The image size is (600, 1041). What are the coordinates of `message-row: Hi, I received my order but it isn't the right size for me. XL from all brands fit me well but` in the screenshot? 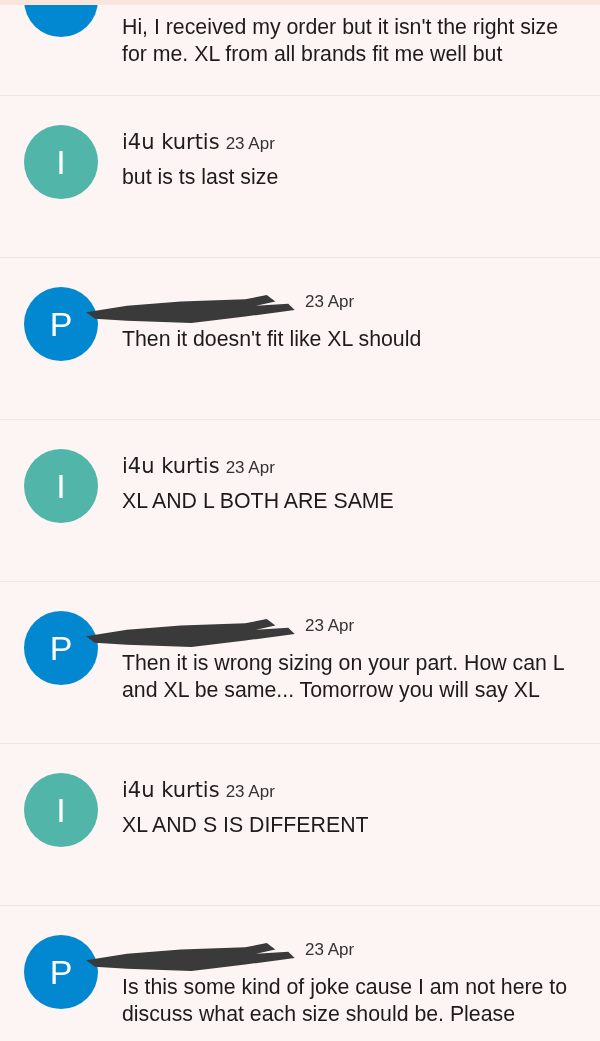 It's located at (300, 48).